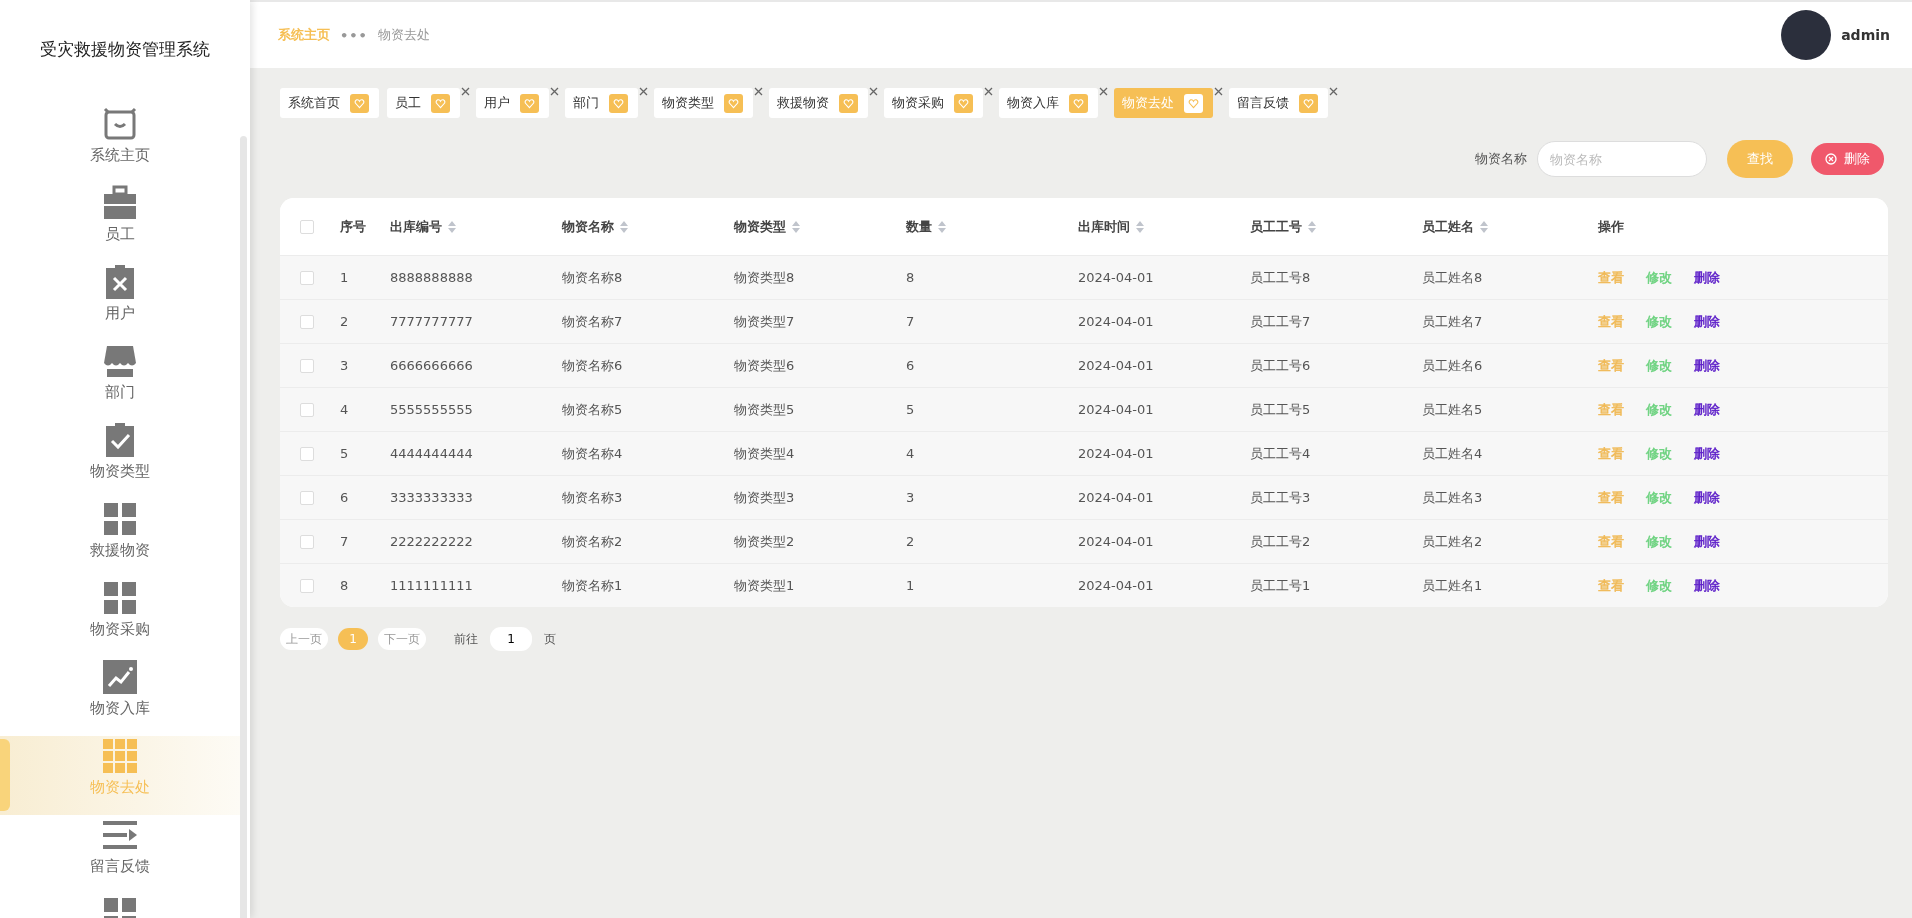  What do you see at coordinates (120, 361) in the screenshot?
I see `shop-awning-icon` at bounding box center [120, 361].